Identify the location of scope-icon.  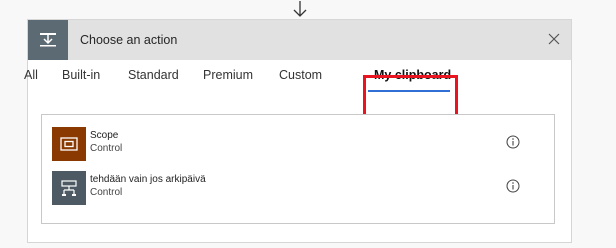
(69, 144).